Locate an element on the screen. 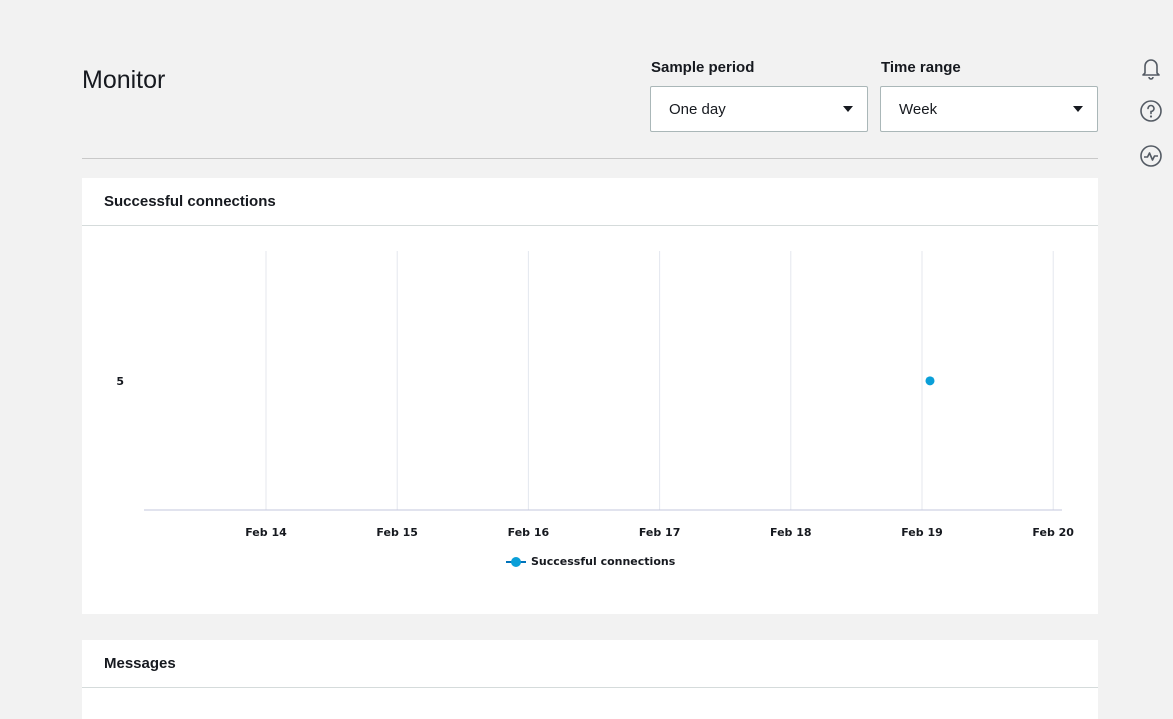 Image resolution: width=1173 pixels, height=719 pixels. x-tick-label: Feb 20 is located at coordinates (1053, 532).